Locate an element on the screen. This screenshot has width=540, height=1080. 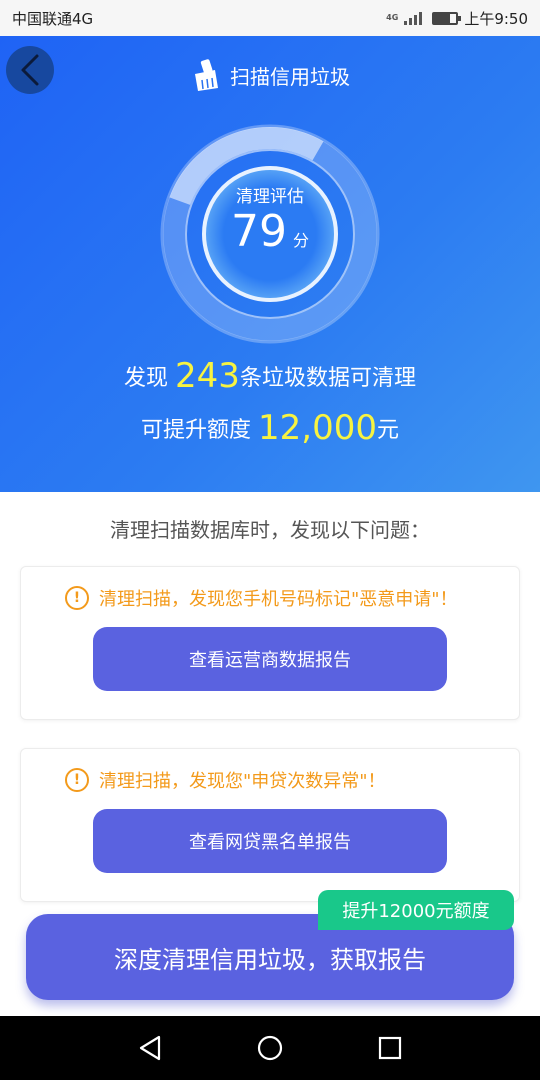
score-value: 79 is located at coordinates (258, 231).